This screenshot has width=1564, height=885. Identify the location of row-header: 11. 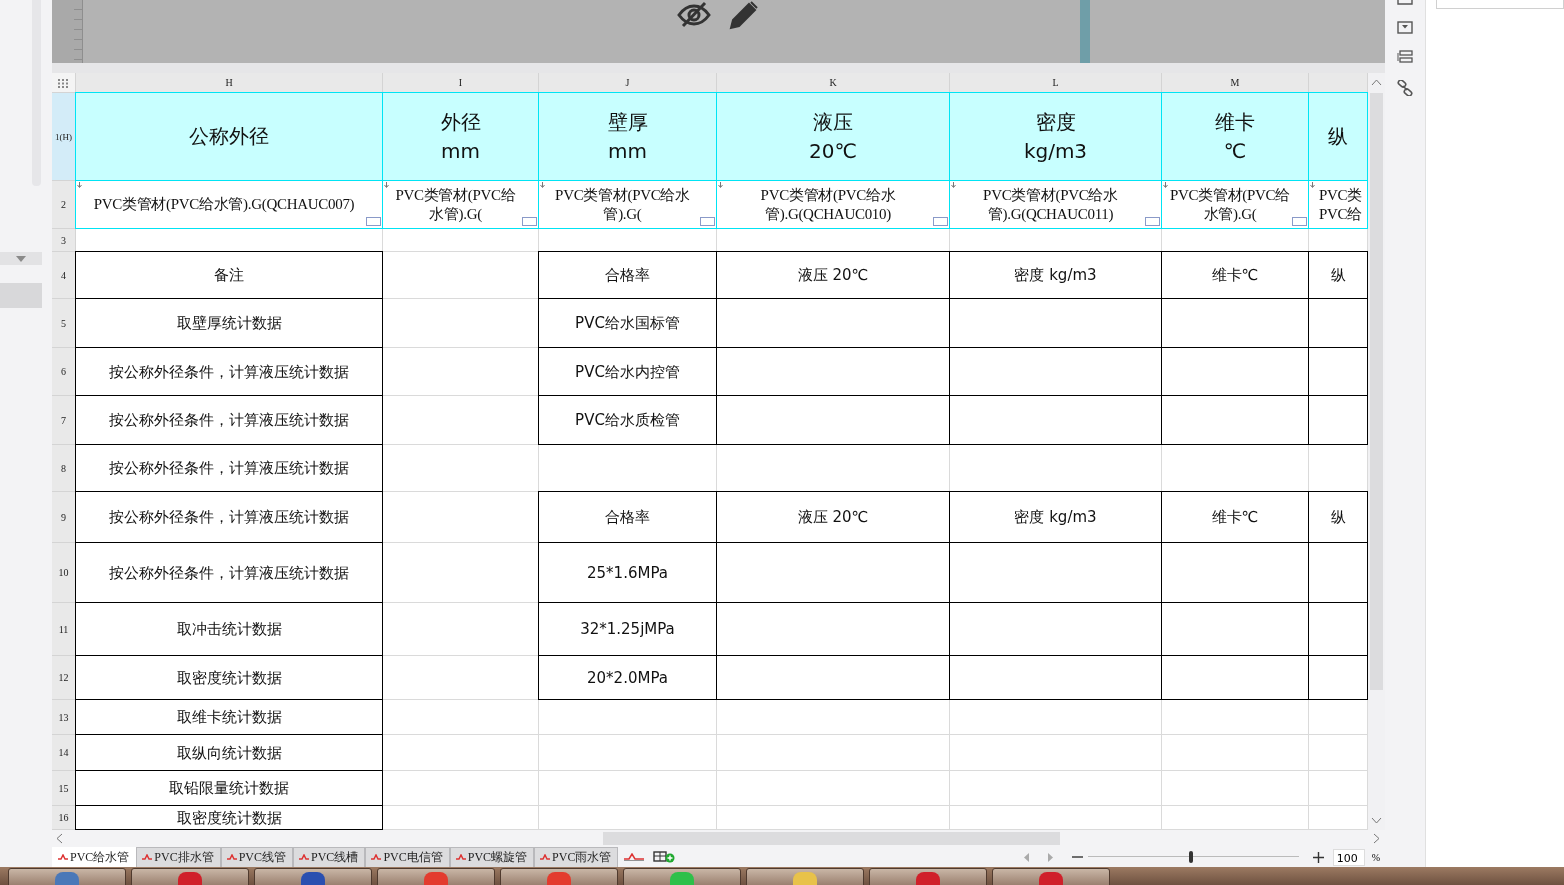
(64, 629).